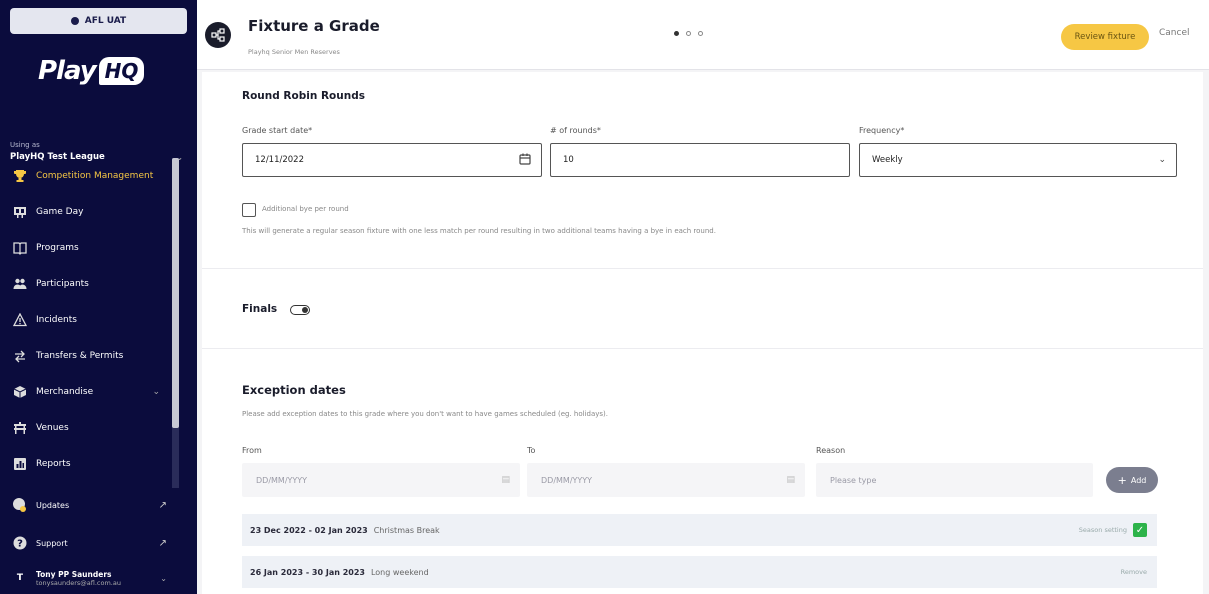 The width and height of the screenshot is (1209, 594). Describe the element at coordinates (20, 428) in the screenshot. I see `stadium-icon` at that location.